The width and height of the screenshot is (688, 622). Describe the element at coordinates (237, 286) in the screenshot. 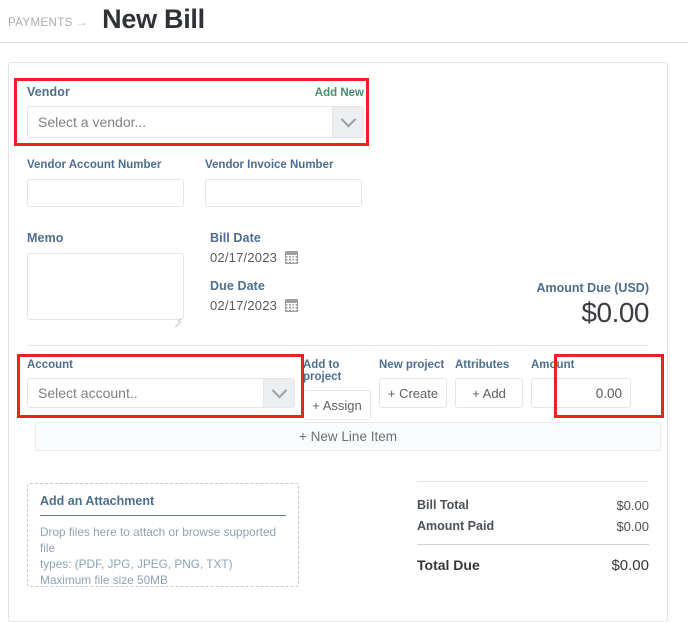

I see `due-date-label: Due Date` at that location.